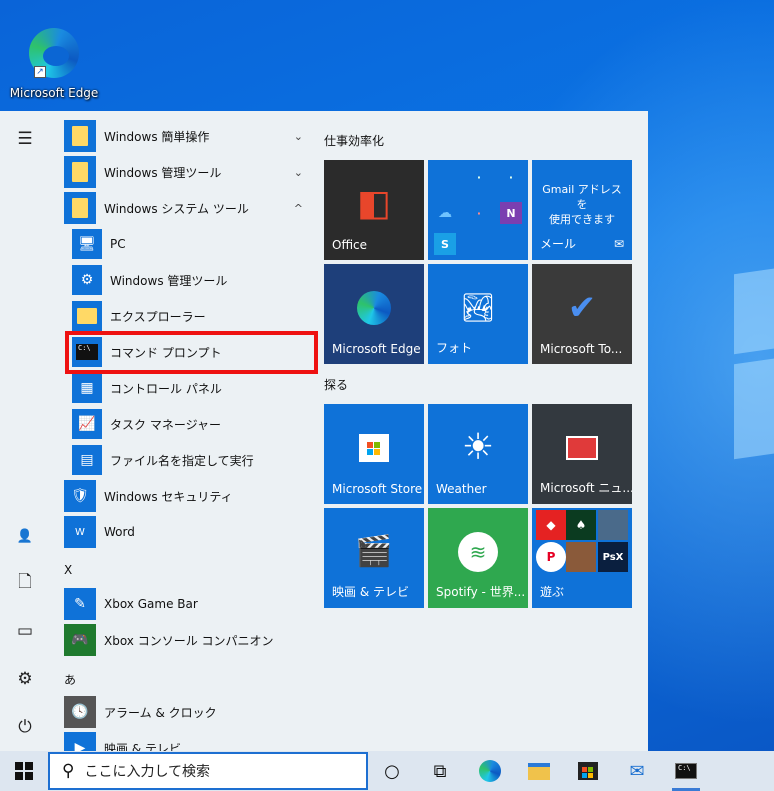 This screenshot has height=791, width=774. Describe the element at coordinates (461, 489) in the screenshot. I see `tile-label: Weather` at that location.